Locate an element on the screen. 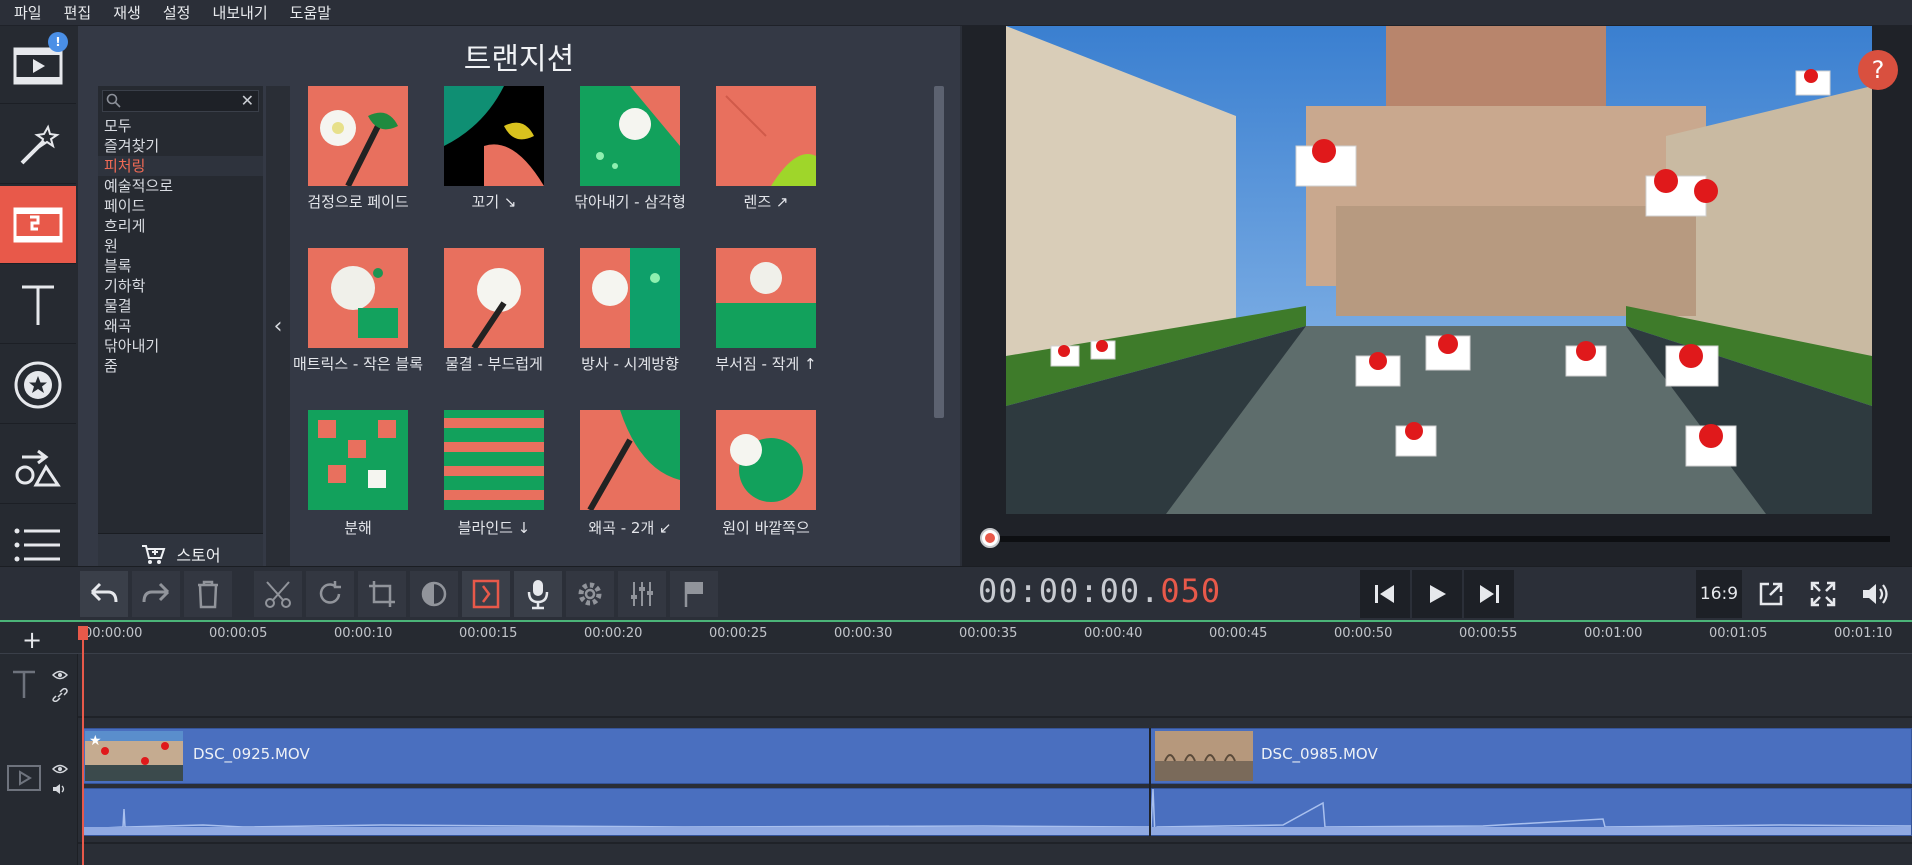 The height and width of the screenshot is (865, 1912). record-voice-button is located at coordinates (538, 594).